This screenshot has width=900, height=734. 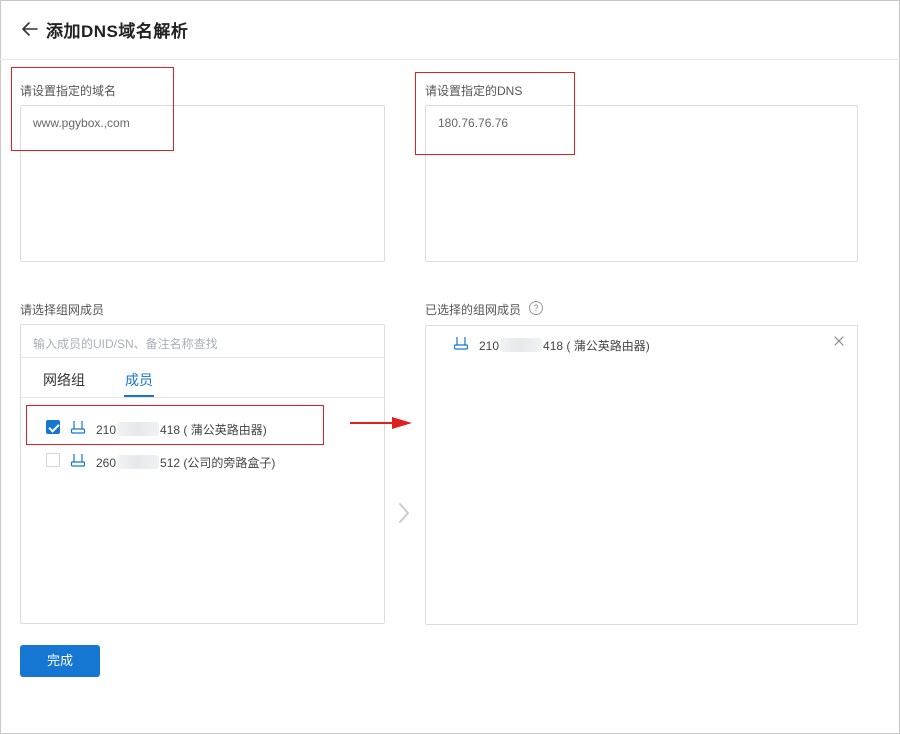 What do you see at coordinates (53, 460) in the screenshot?
I see `member-checkbox` at bounding box center [53, 460].